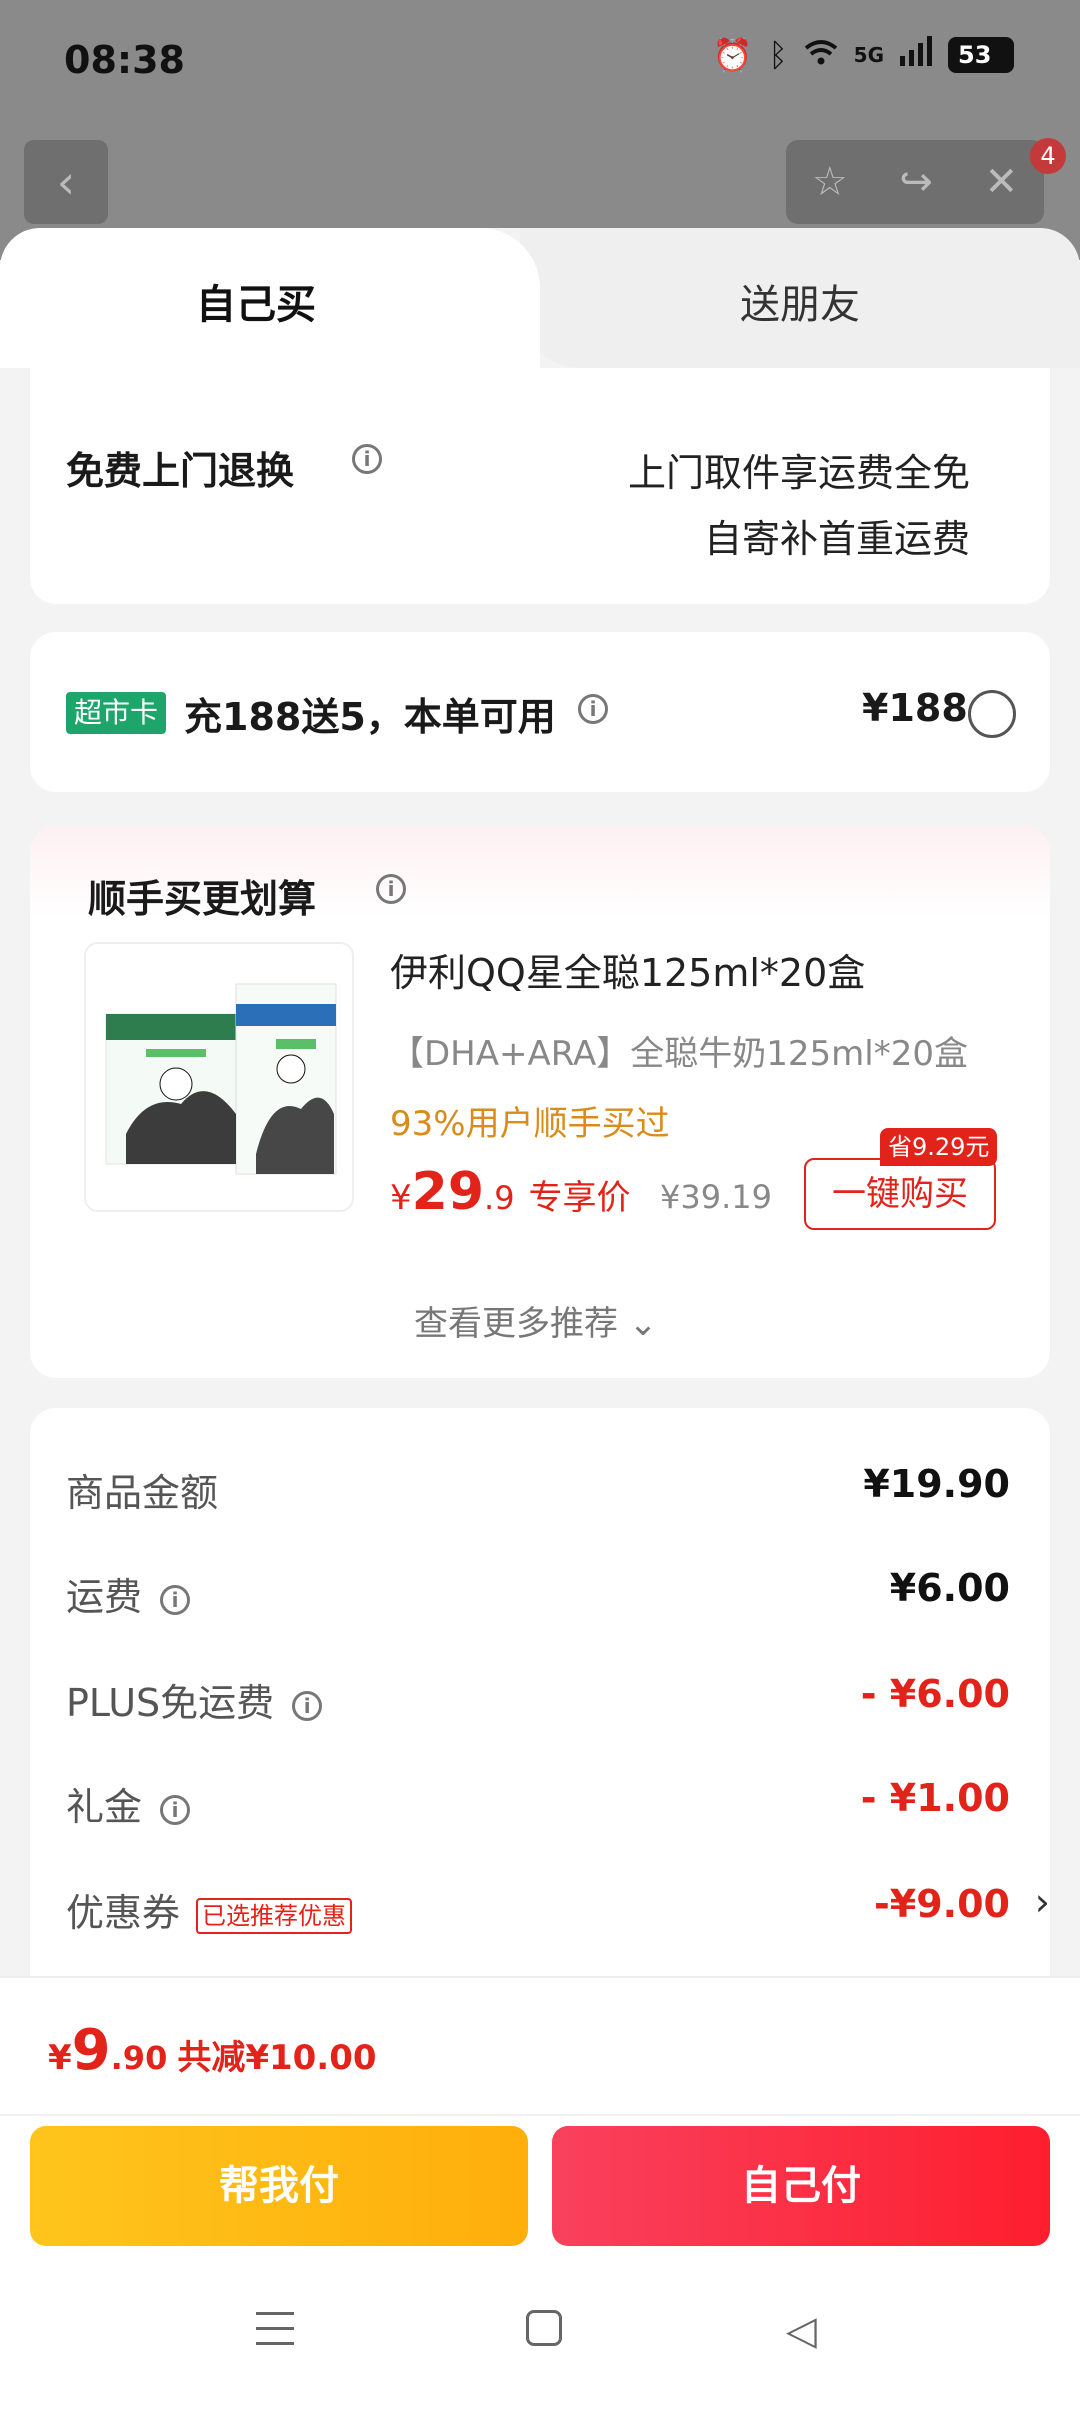 This screenshot has width=1080, height=2412. I want to click on summary-label: 优惠券, so click(123, 1913).